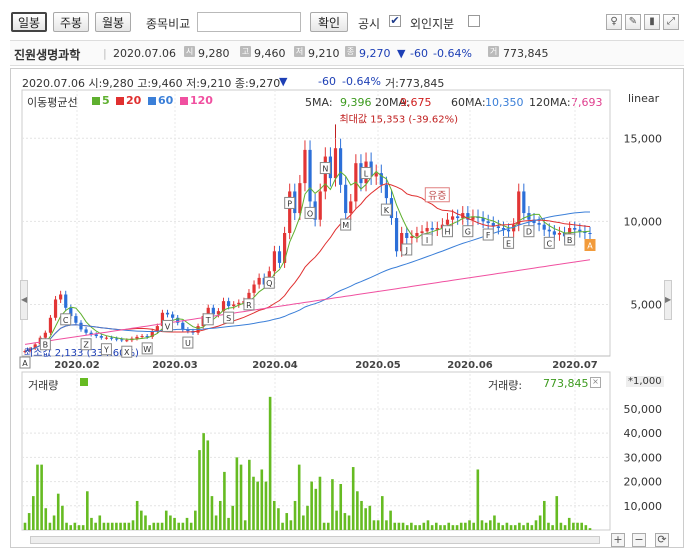  What do you see at coordinates (668, 300) in the screenshot?
I see `scroll-right-icon: ▶` at bounding box center [668, 300].